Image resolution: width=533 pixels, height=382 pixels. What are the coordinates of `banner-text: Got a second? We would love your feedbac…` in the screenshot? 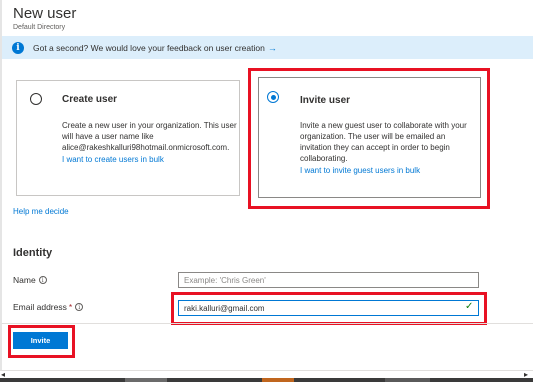 It's located at (149, 47).